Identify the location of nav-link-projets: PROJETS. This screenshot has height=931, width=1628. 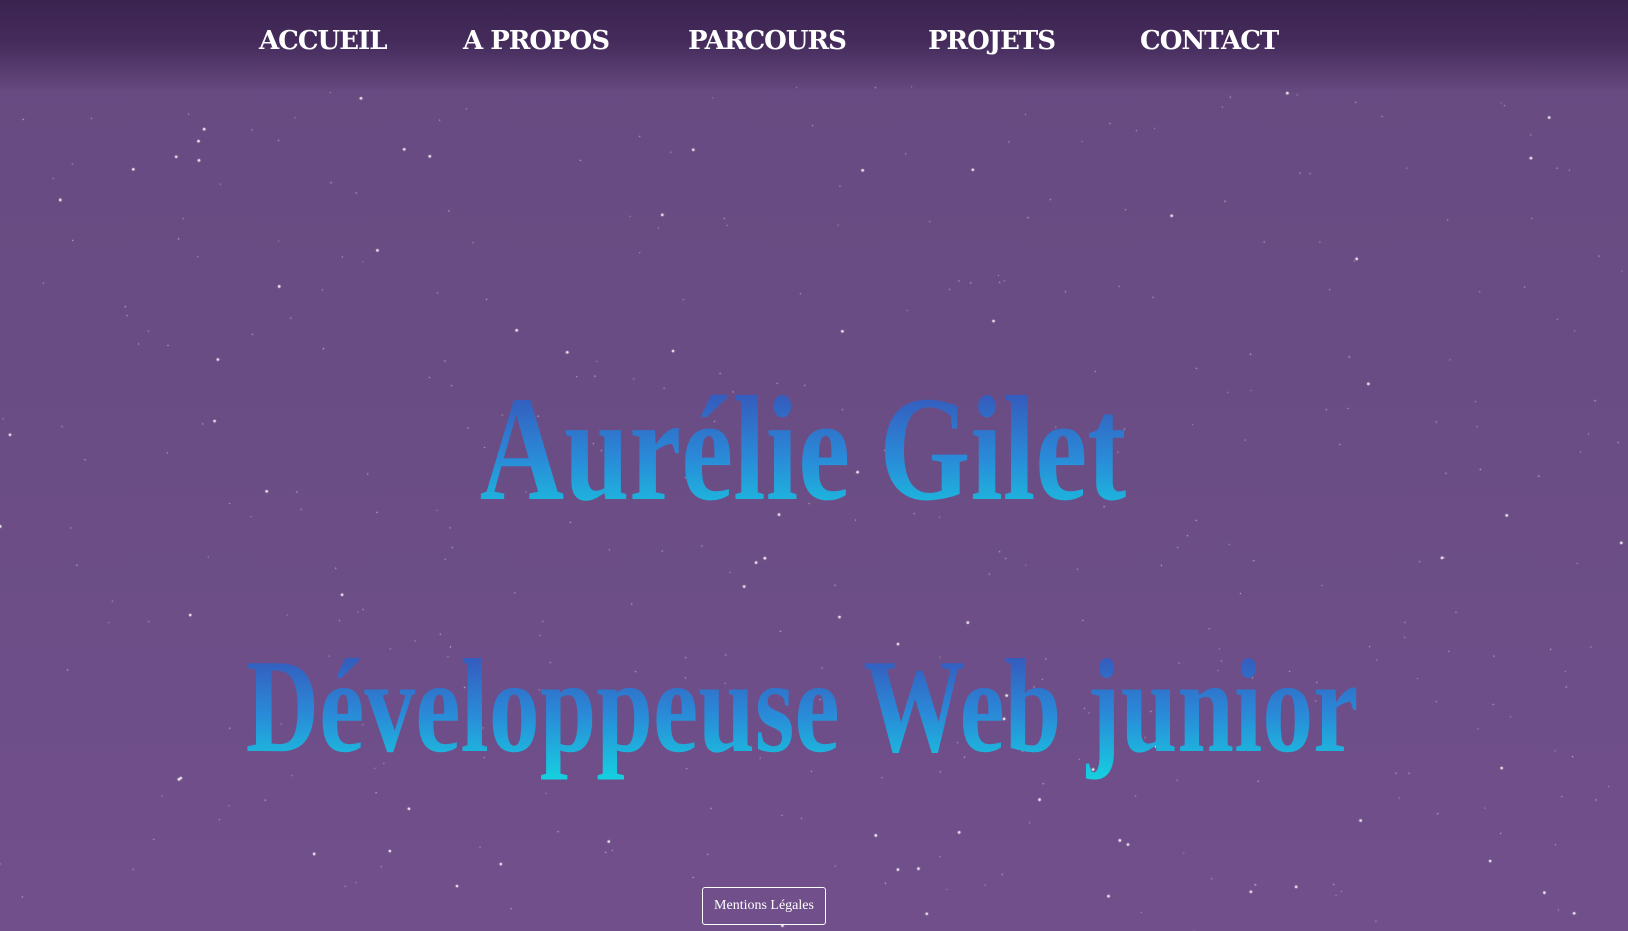
(992, 41).